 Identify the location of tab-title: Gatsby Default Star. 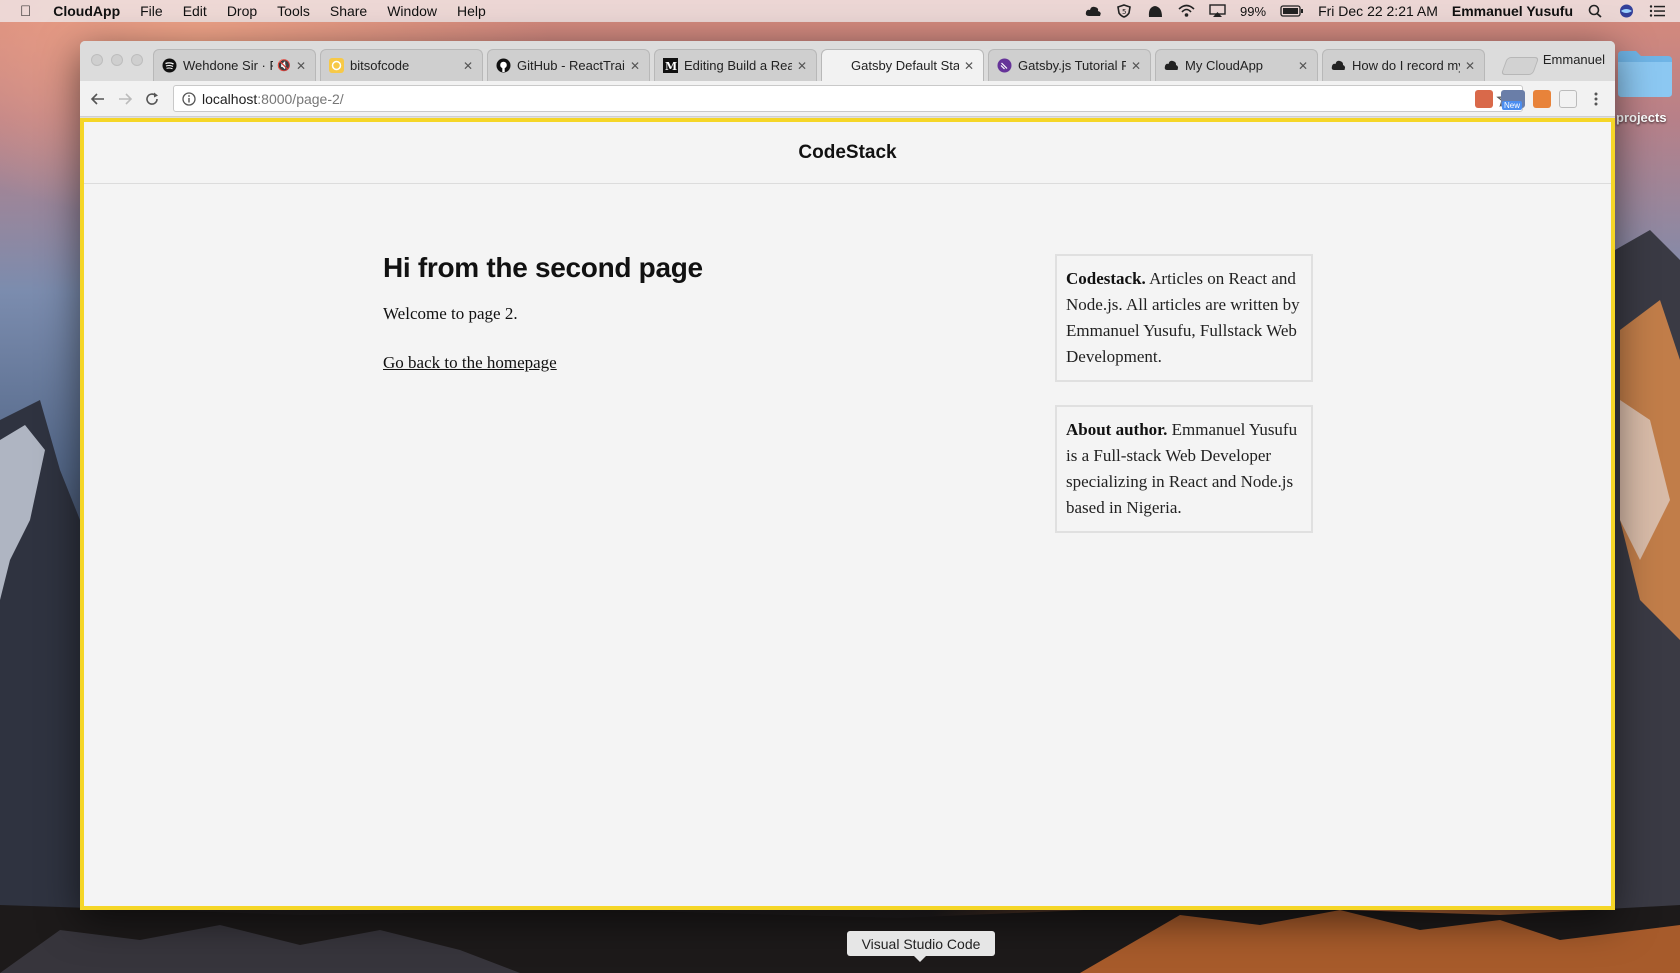
(905, 65).